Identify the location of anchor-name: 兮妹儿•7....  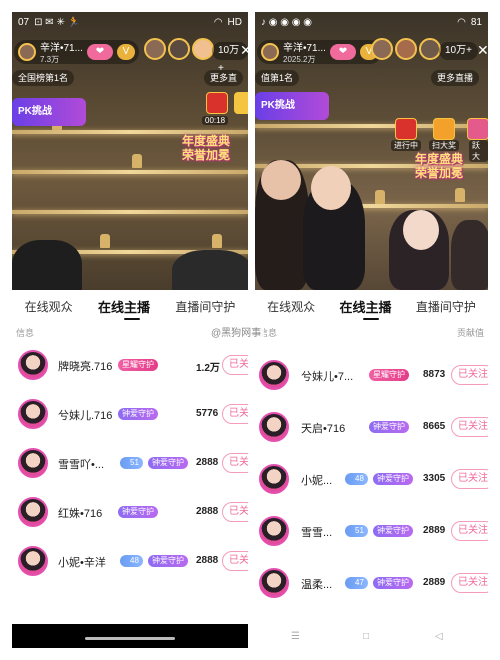
(327, 377).